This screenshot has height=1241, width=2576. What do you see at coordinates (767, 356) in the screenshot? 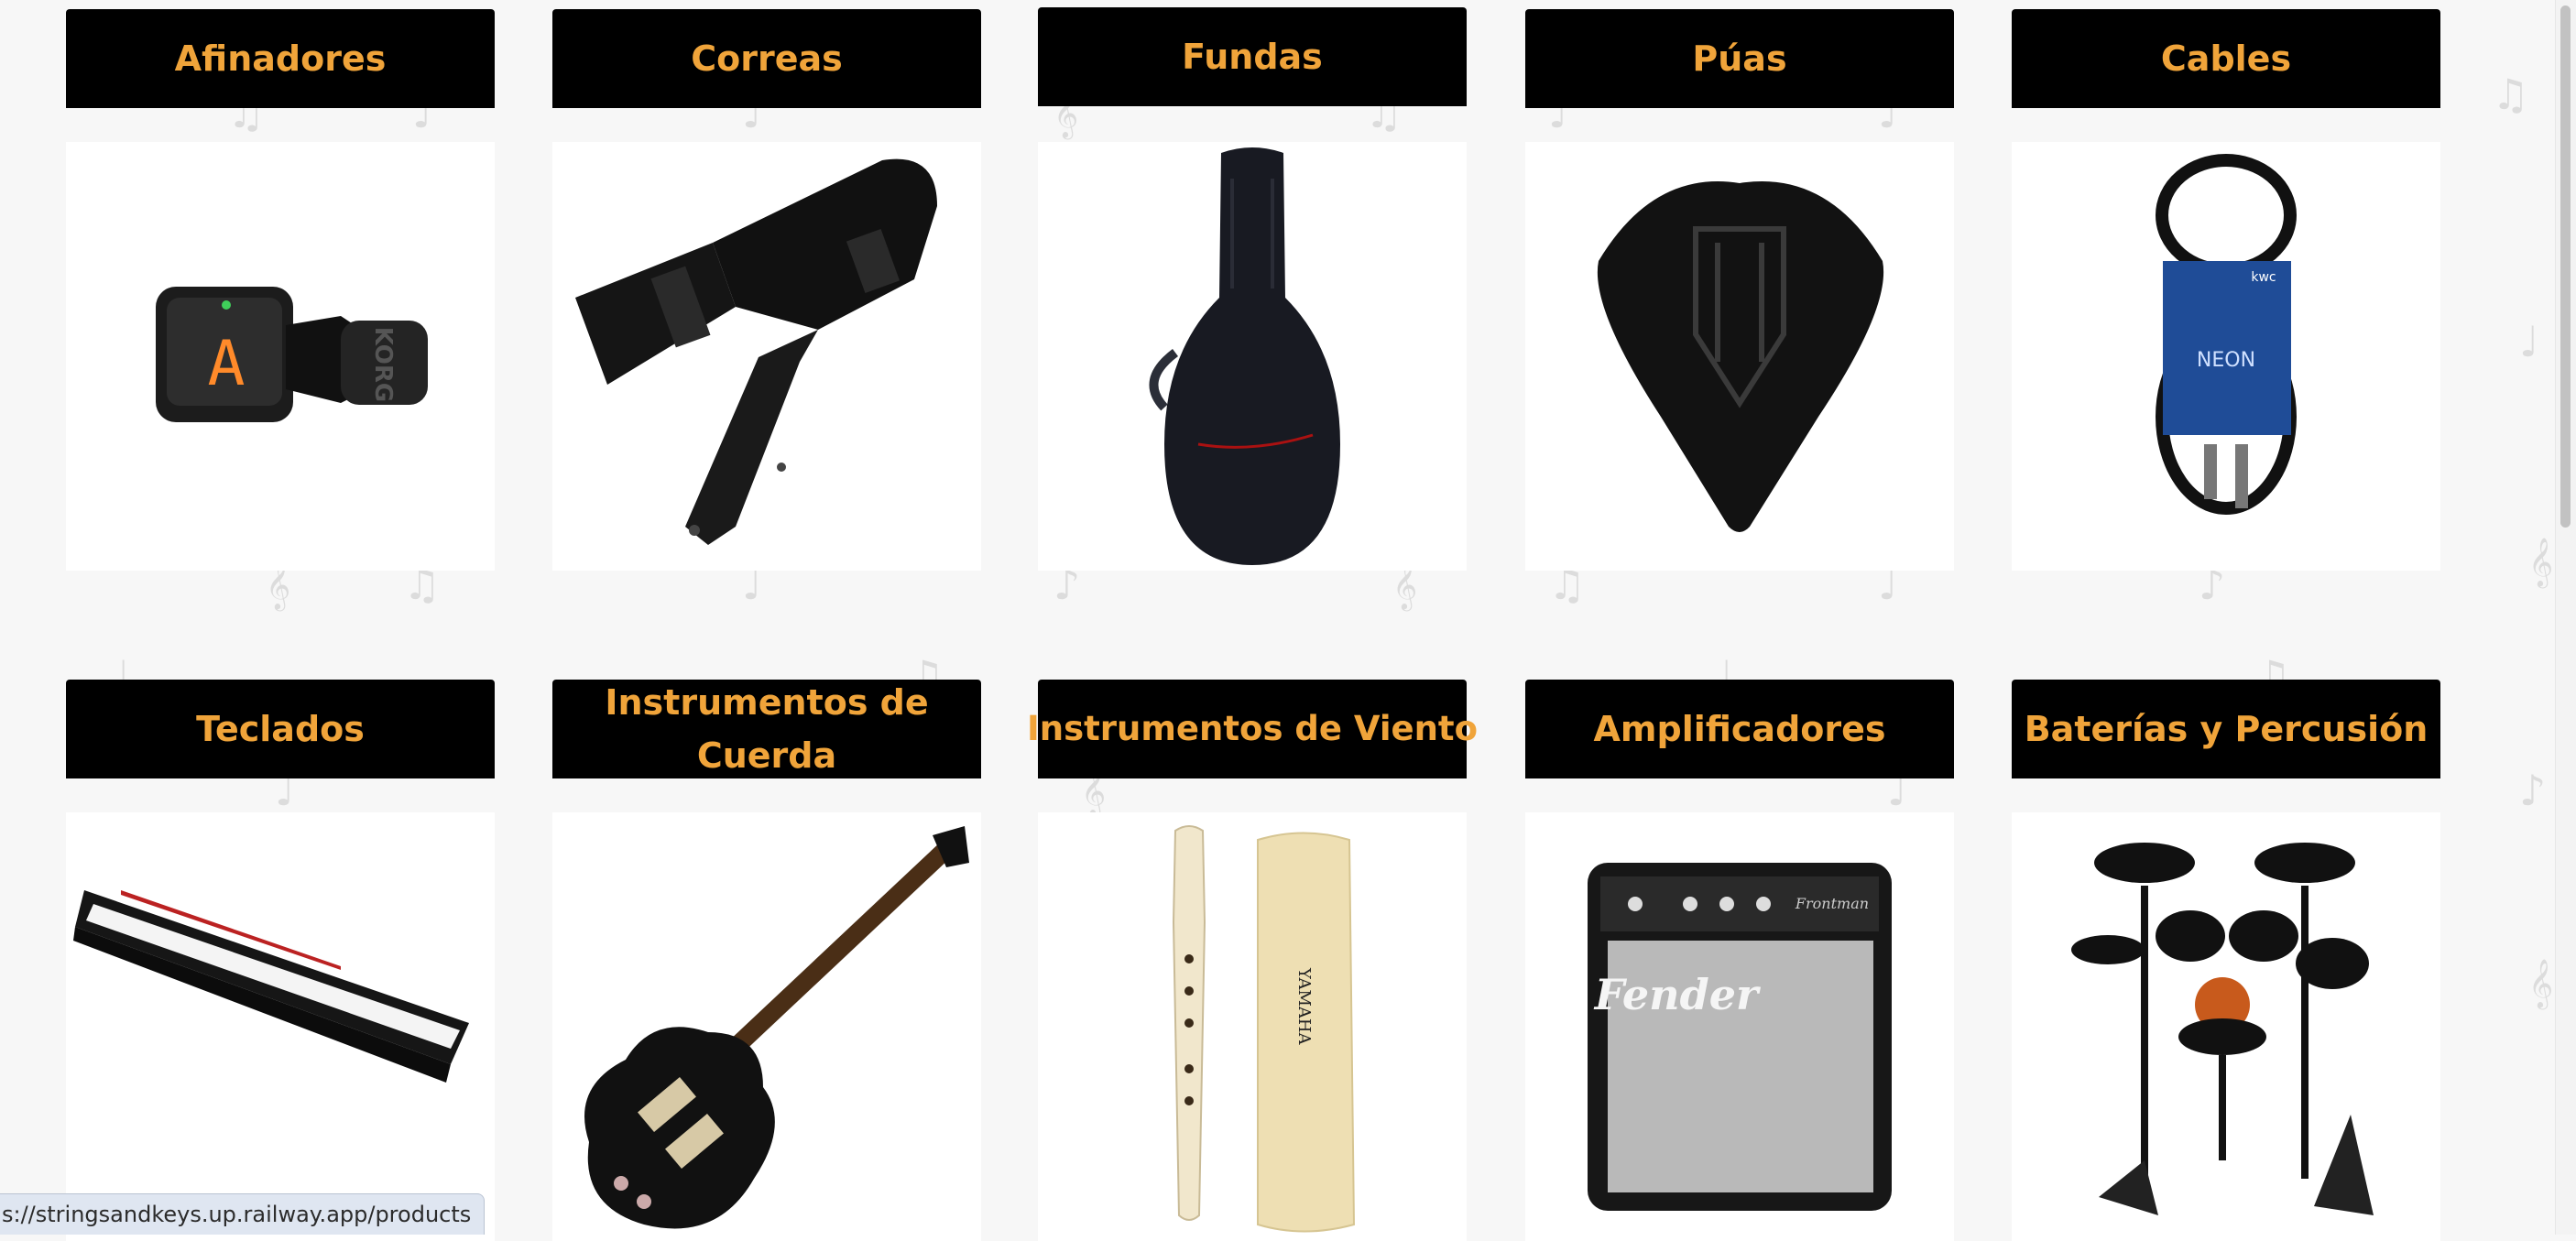
I see `guitar-strap-image` at bounding box center [767, 356].